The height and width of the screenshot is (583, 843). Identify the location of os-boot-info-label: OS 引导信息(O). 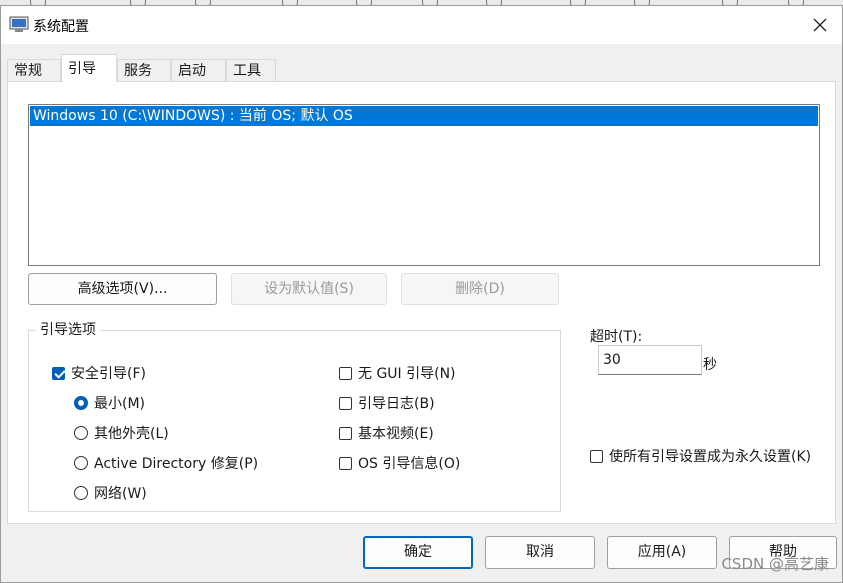
(409, 464).